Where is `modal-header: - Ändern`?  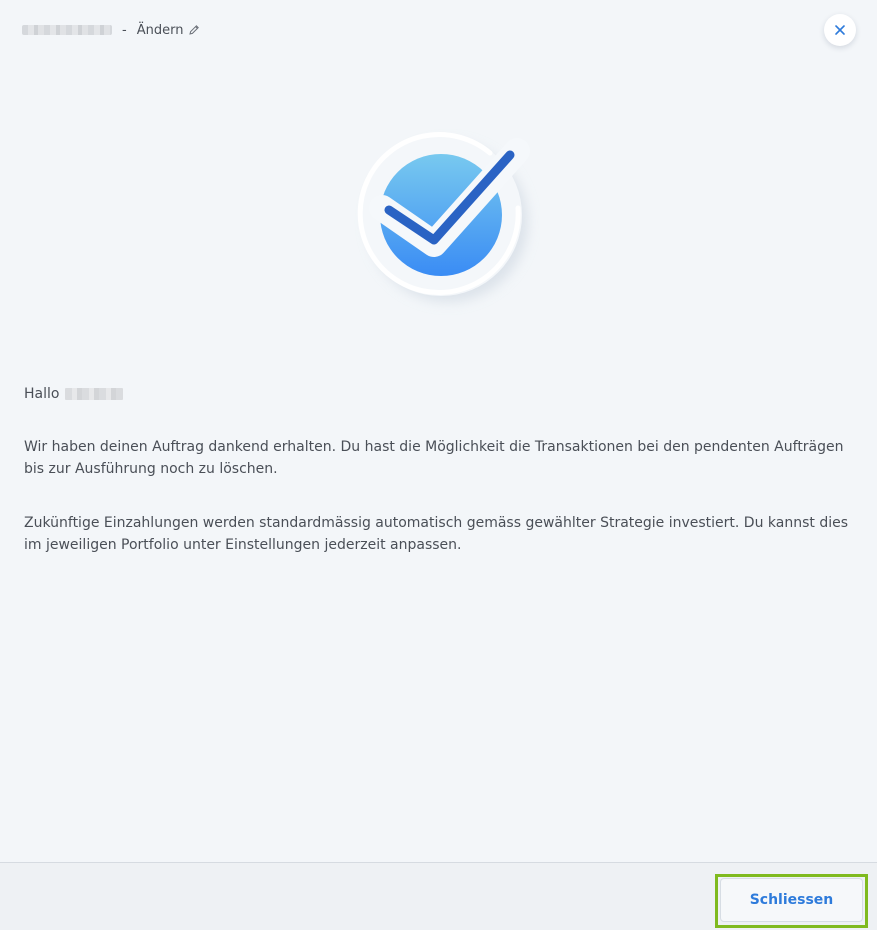
modal-header: - Ändern is located at coordinates (111, 30).